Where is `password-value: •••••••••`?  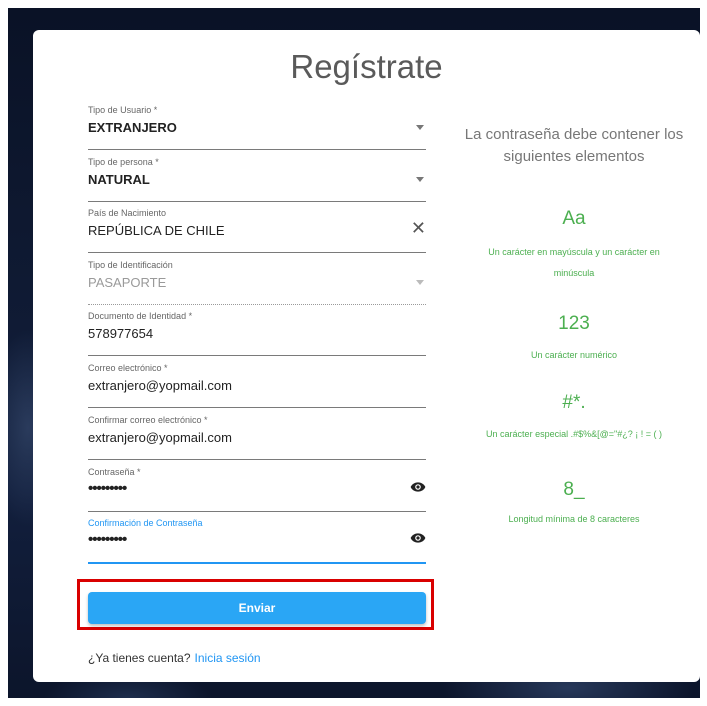
password-value: ••••••••• is located at coordinates (107, 488).